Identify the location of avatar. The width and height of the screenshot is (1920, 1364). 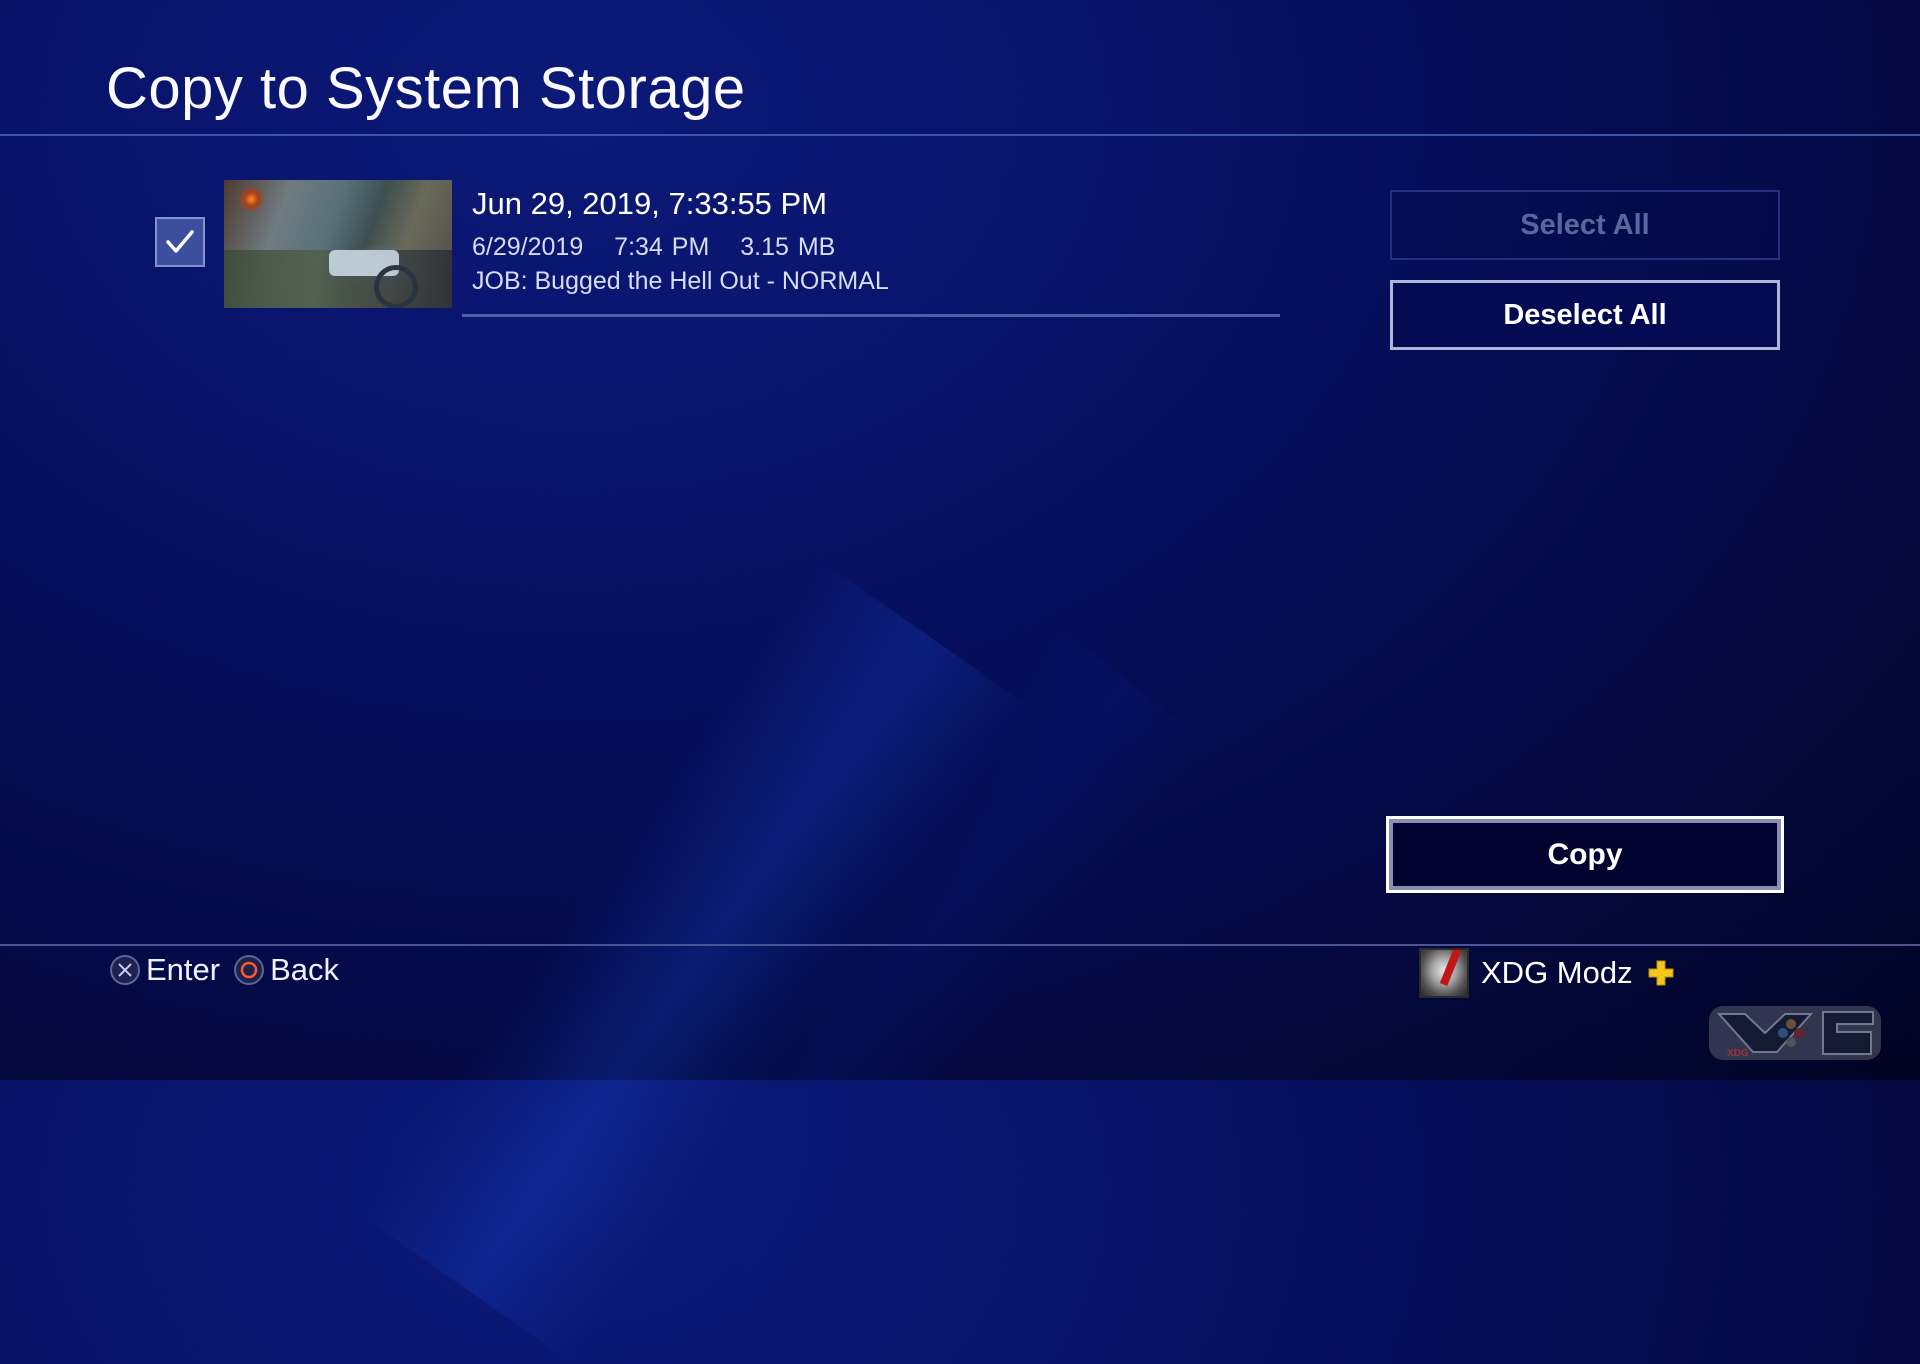
(1444, 973).